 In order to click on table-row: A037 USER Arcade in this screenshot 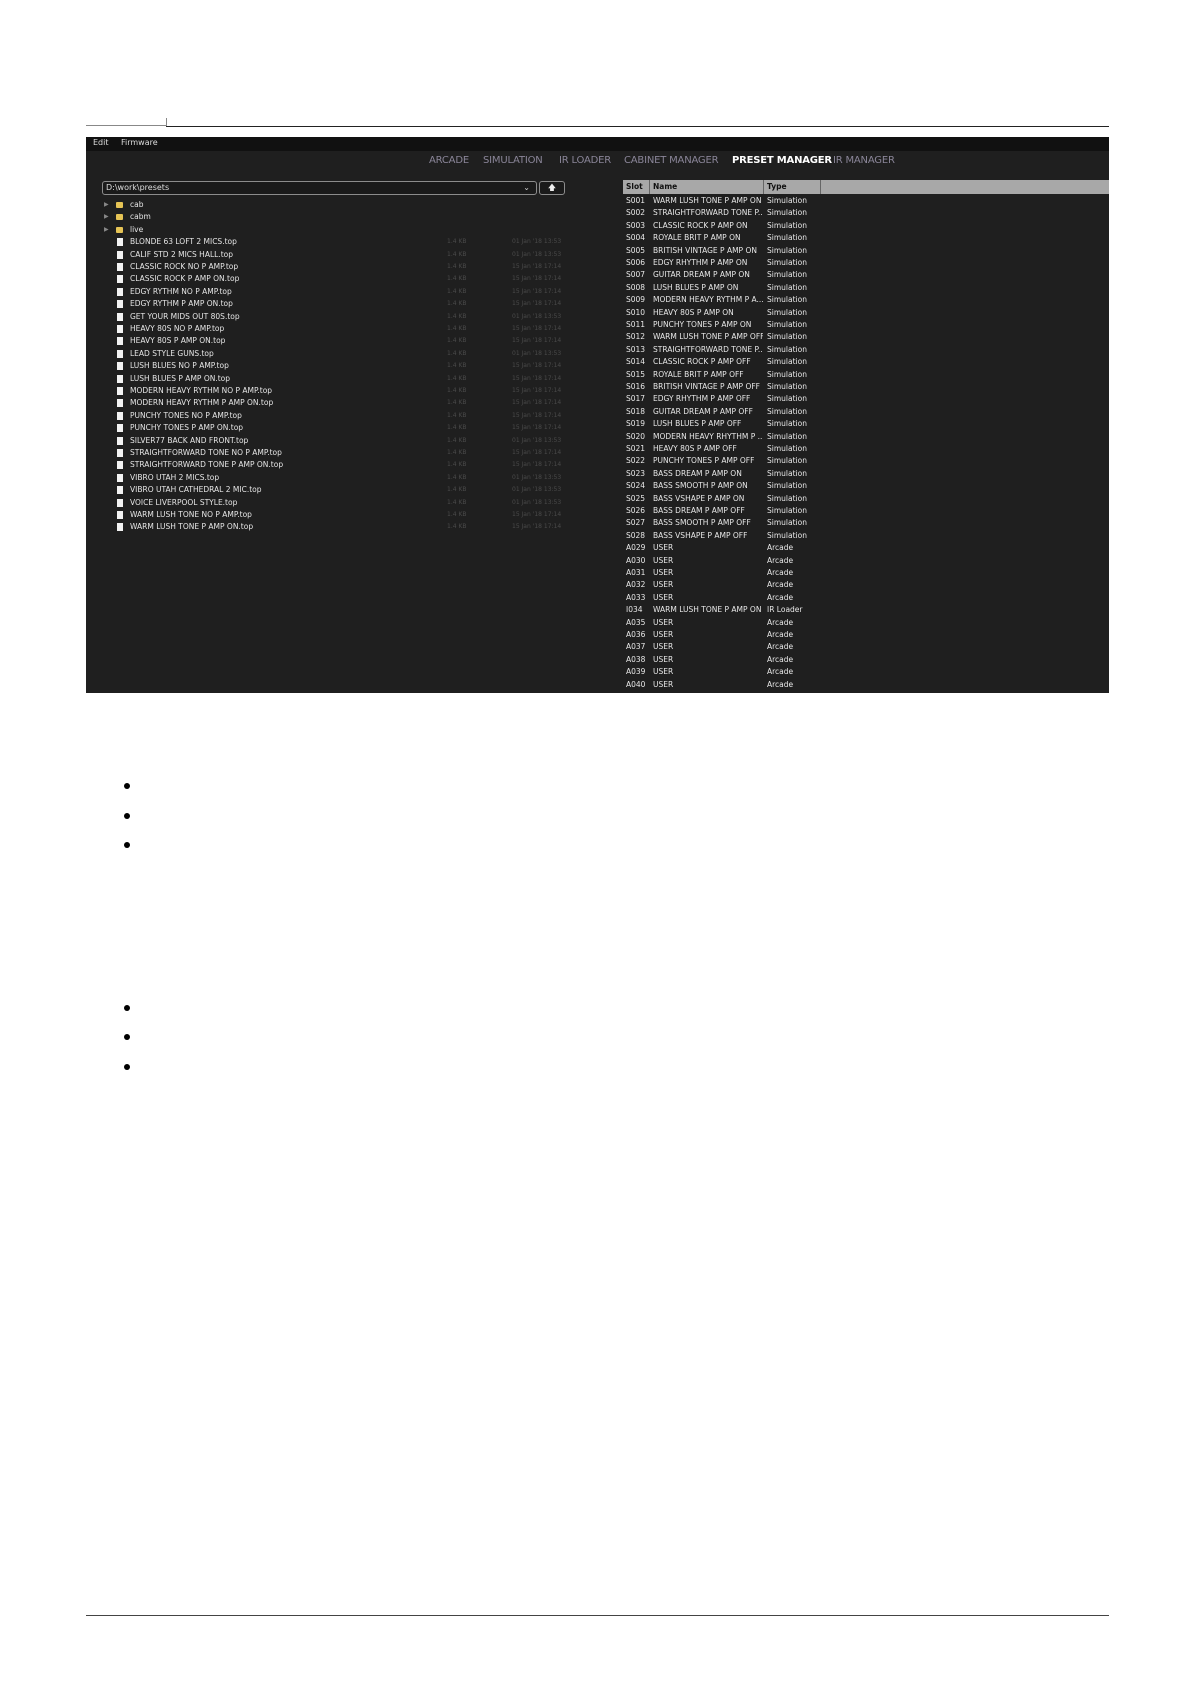, I will do `click(866, 647)`.